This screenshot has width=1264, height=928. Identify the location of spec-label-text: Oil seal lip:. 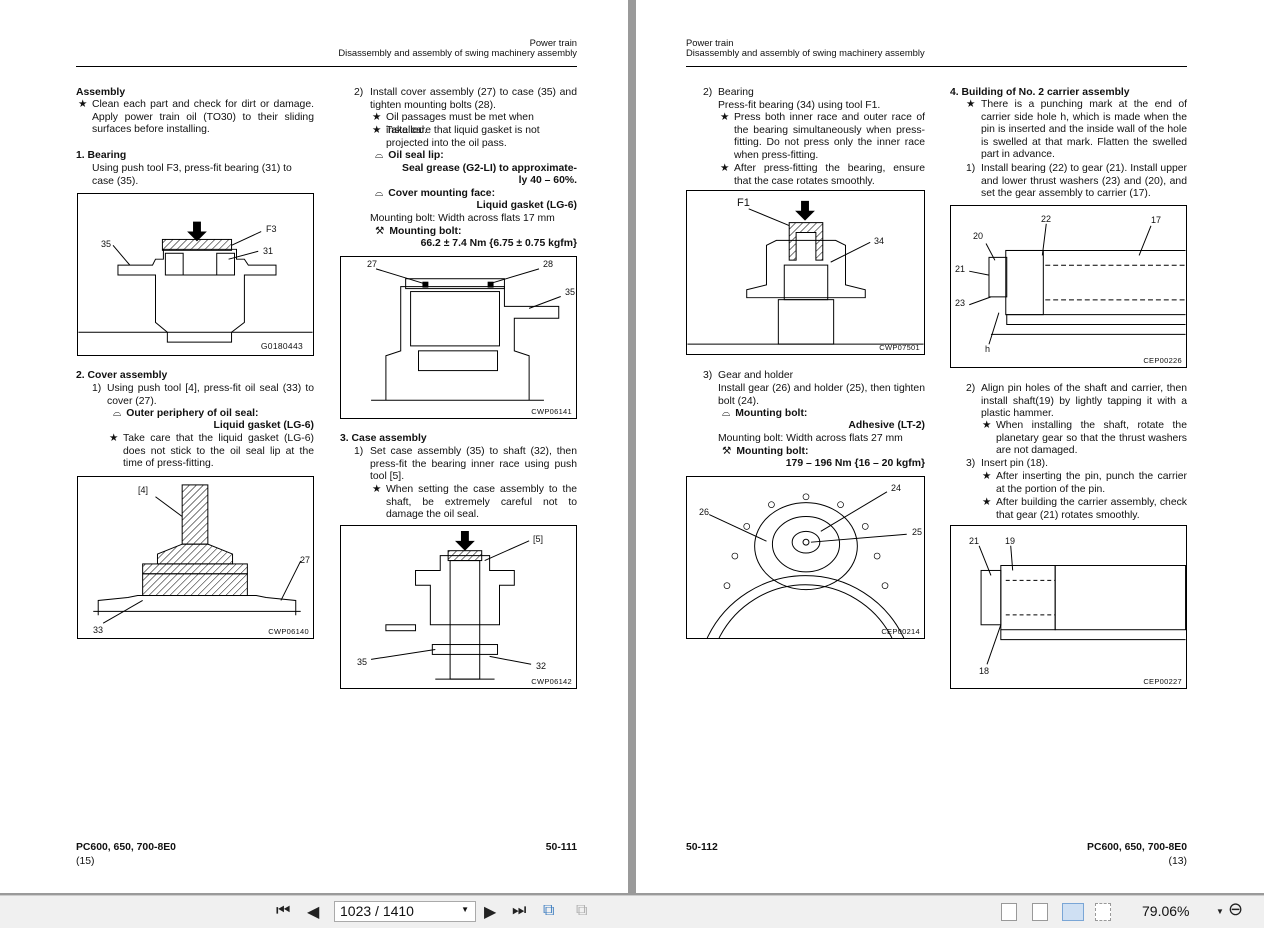
(416, 155).